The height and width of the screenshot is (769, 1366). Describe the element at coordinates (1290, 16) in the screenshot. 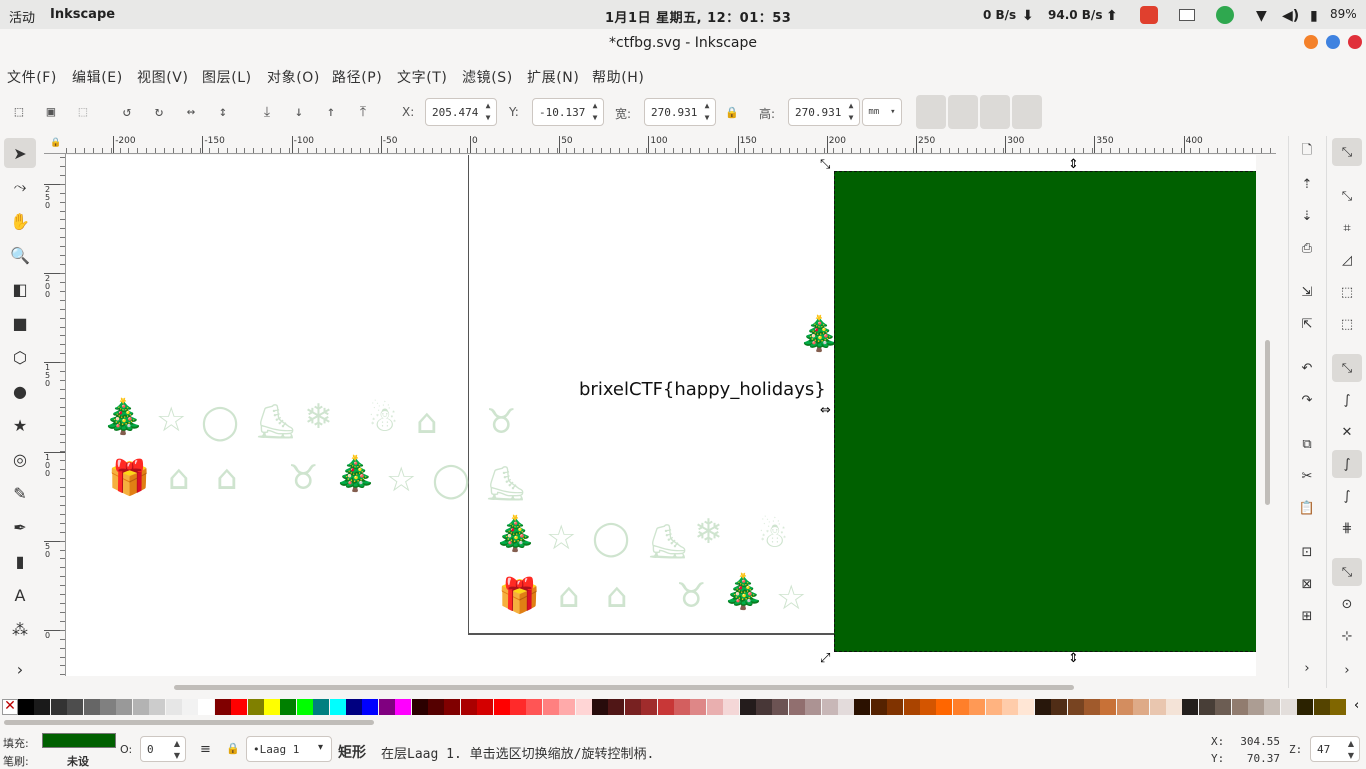

I see `volume-icon: ◀)` at that location.